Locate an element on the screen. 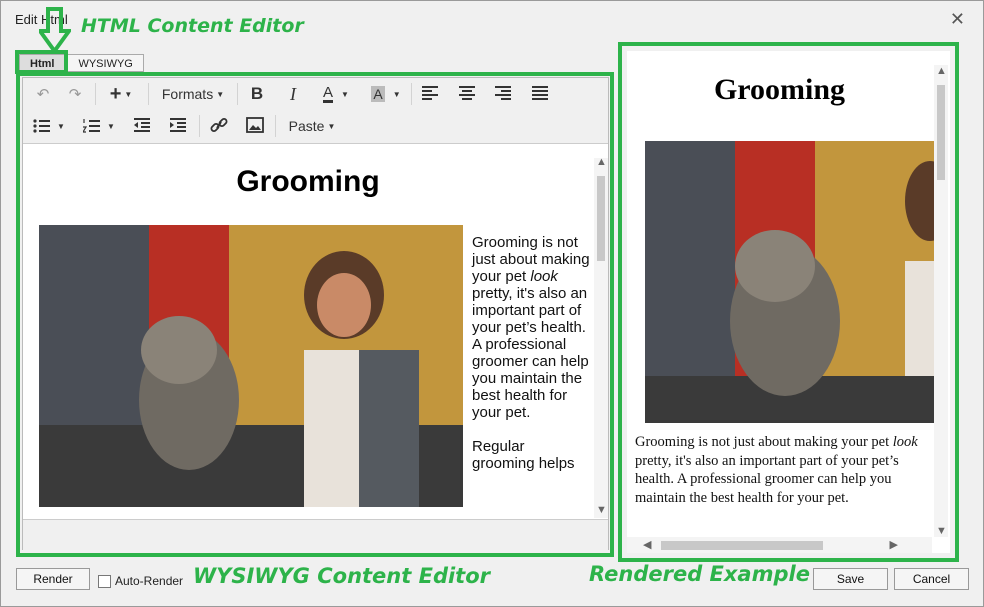  editor-text-emphasis: look is located at coordinates (544, 276).